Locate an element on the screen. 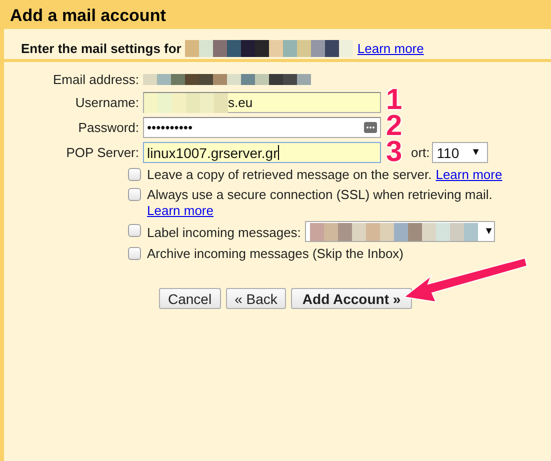 This screenshot has width=551, height=461. port-select: 110 ▼ is located at coordinates (460, 152).